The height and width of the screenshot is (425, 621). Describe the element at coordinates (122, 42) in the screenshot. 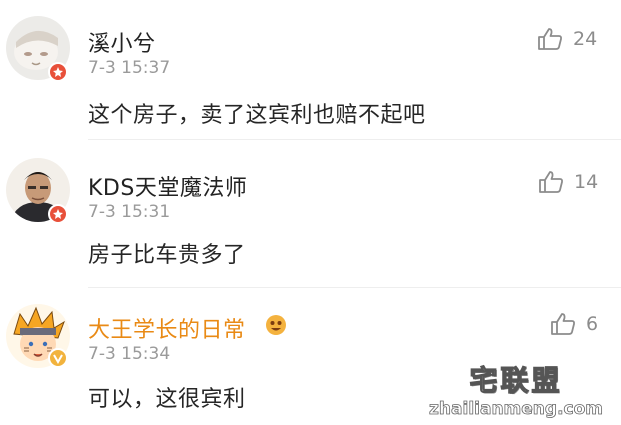

I see `username: 溪小兮` at that location.